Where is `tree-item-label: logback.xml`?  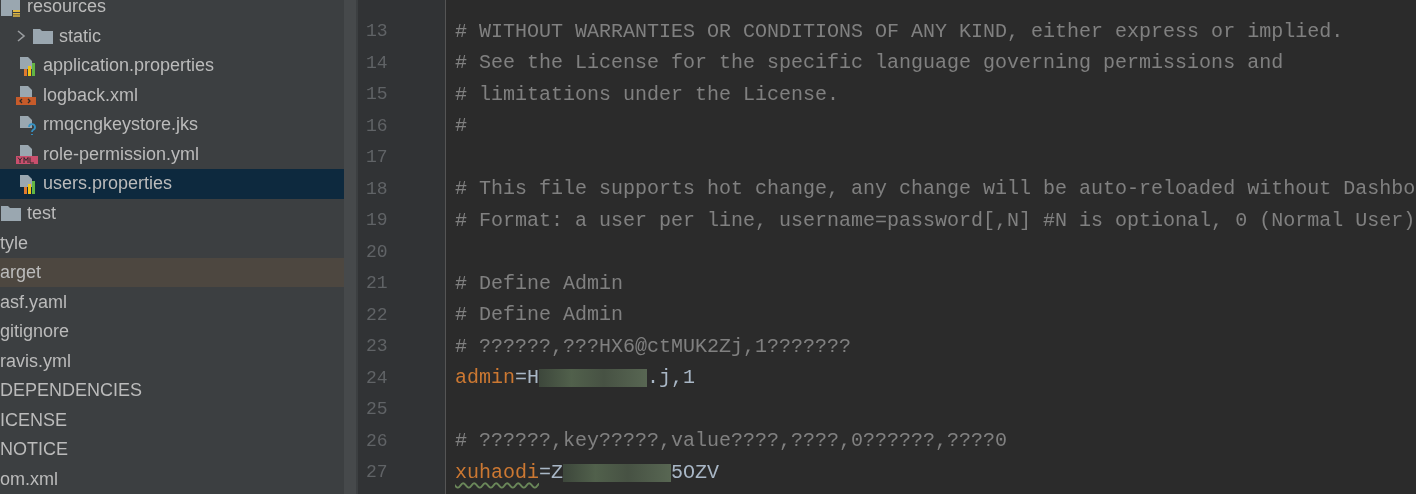
tree-item-label: logback.xml is located at coordinates (91, 95).